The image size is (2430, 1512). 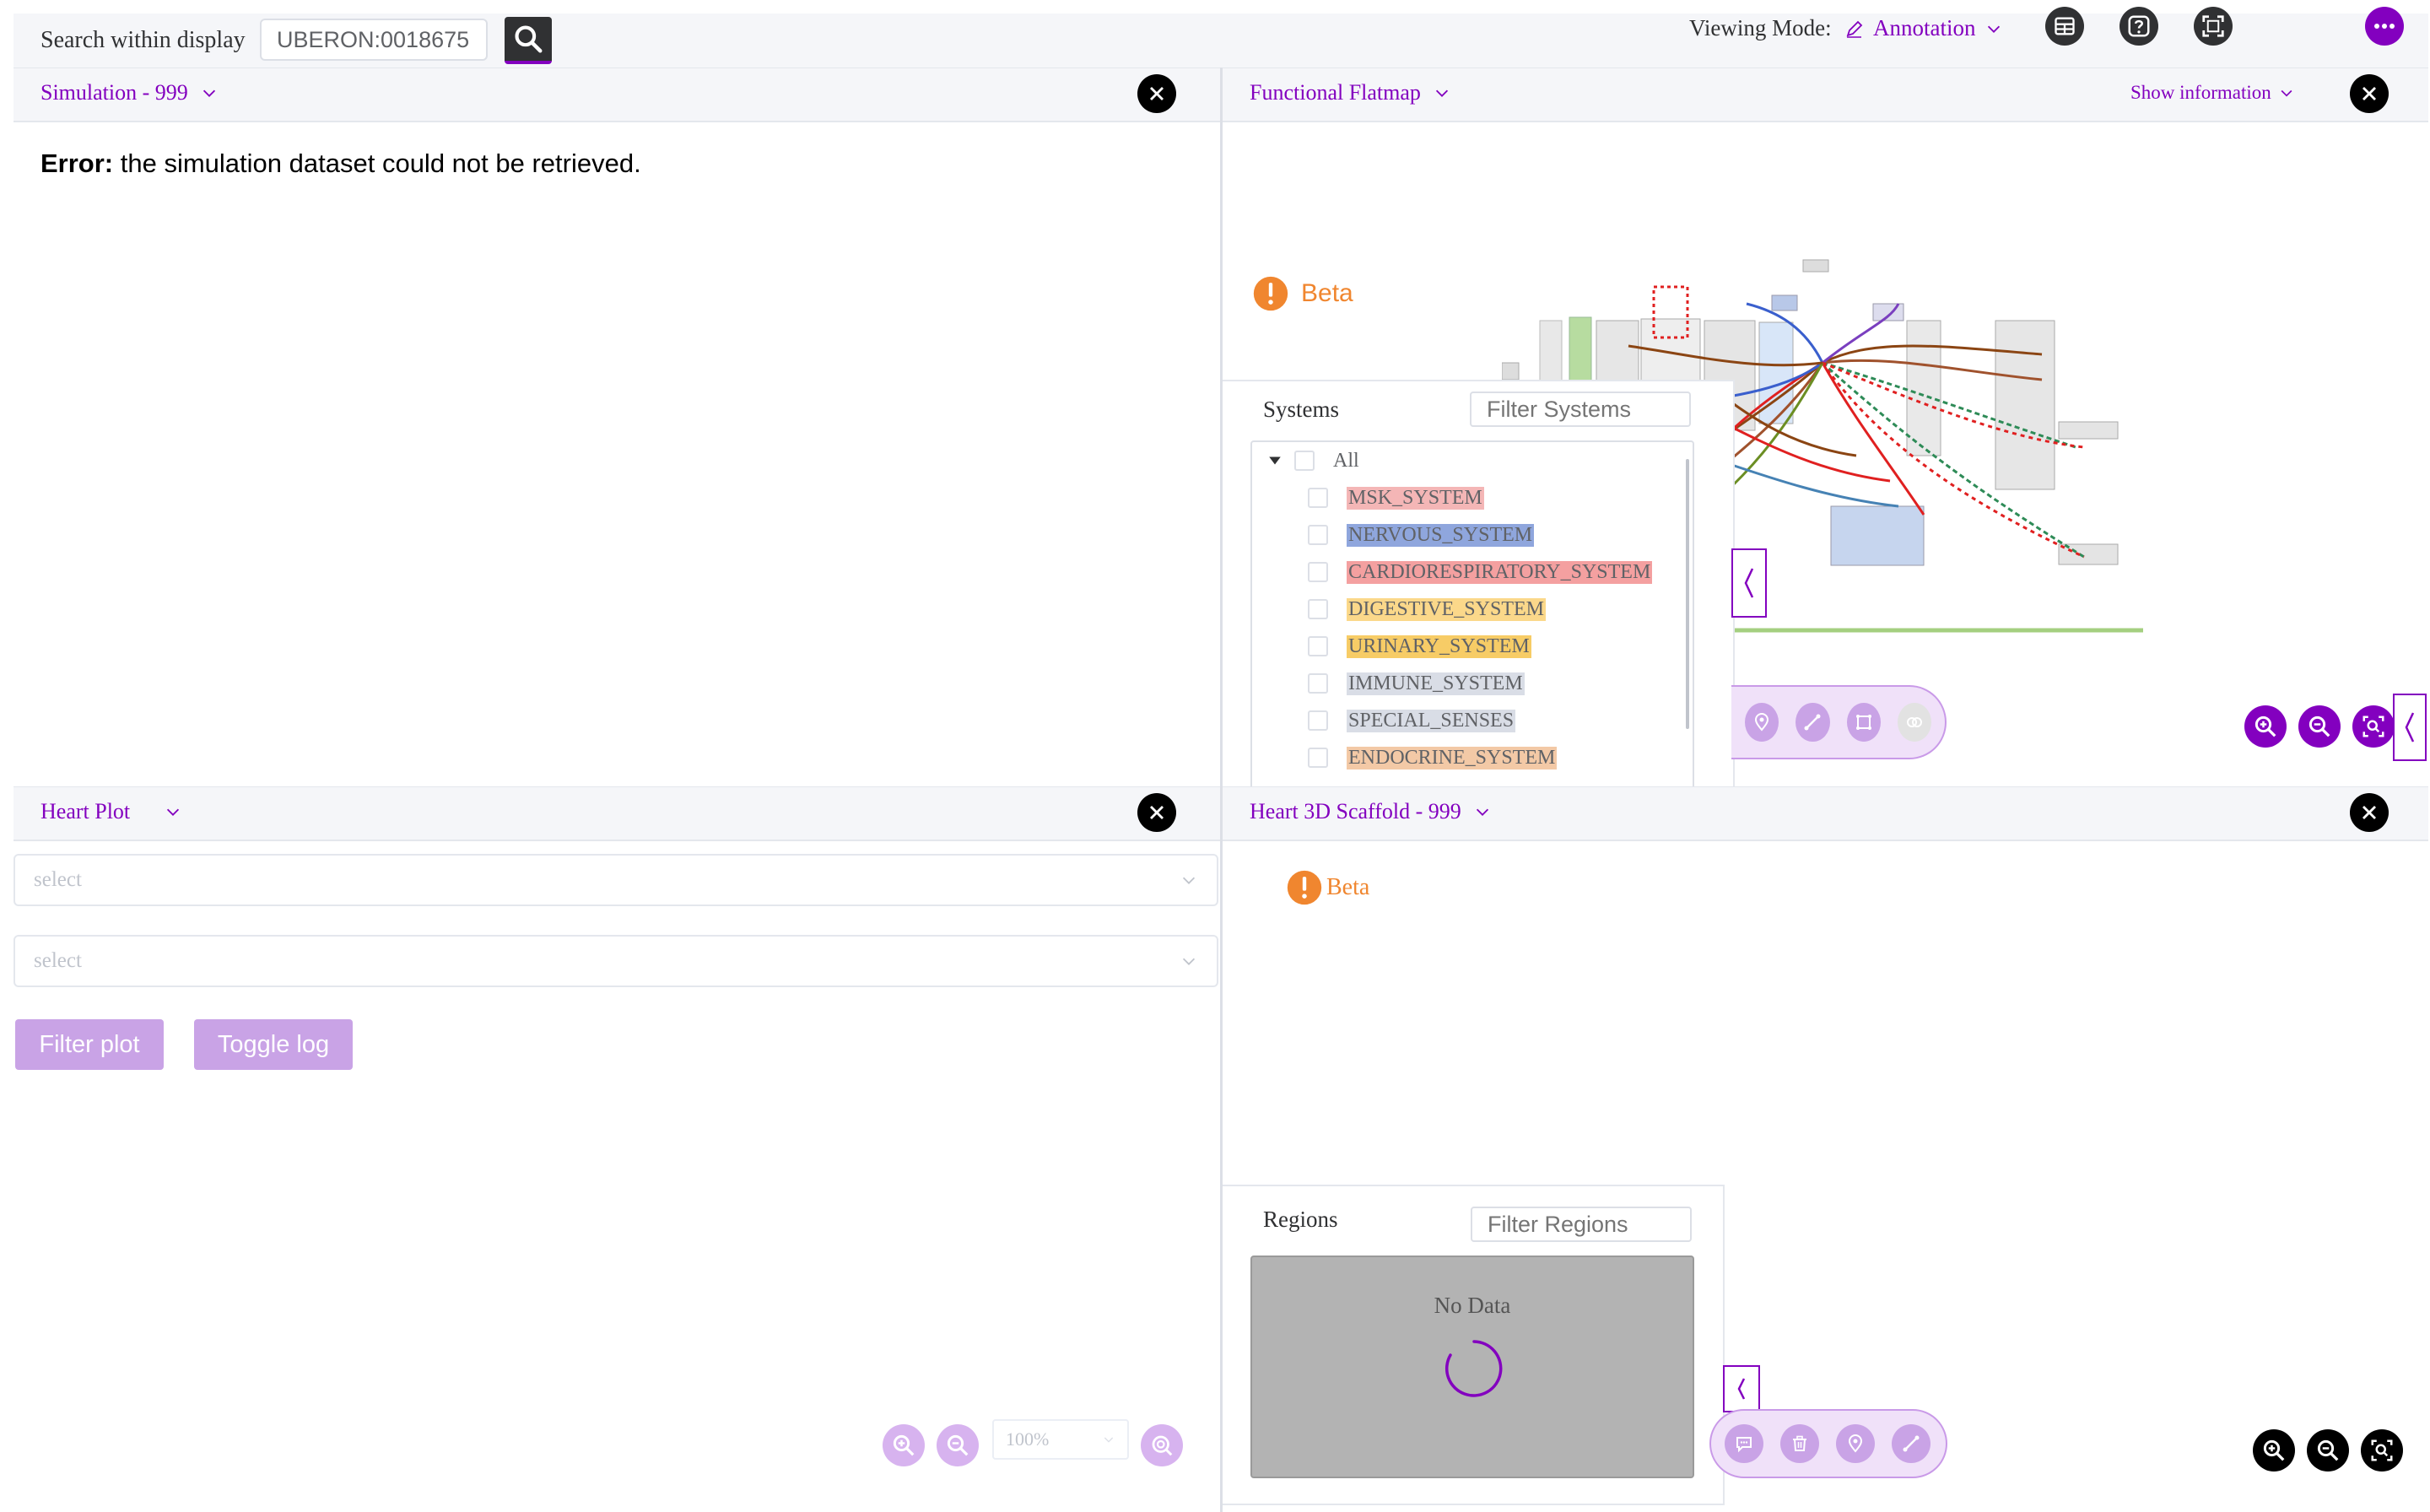 I want to click on systems-item: MSK_SYSTEM, so click(x=1472, y=497).